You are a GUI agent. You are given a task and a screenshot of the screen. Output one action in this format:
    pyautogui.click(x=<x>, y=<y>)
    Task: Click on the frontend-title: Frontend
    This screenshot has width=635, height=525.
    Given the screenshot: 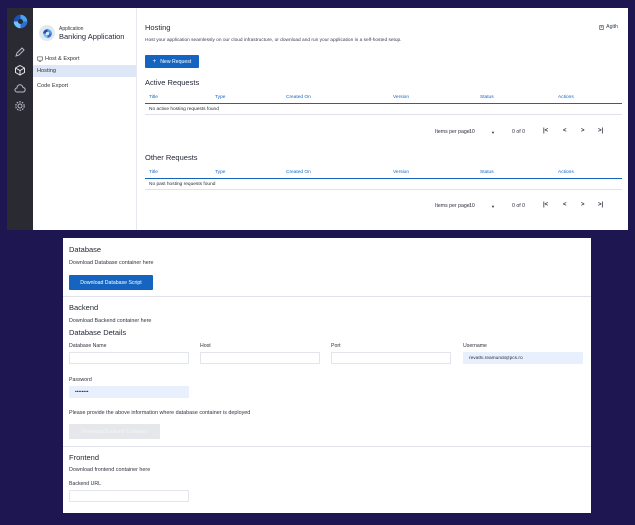 What is the action you would take?
    pyautogui.click(x=84, y=457)
    